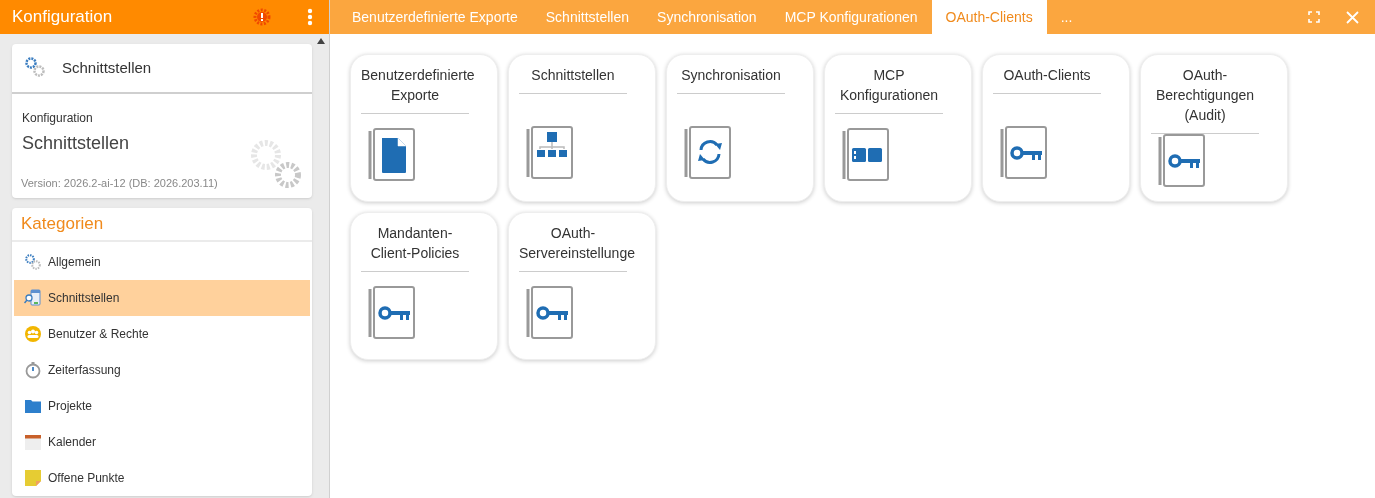  I want to click on blocks-icon, so click(866, 155).